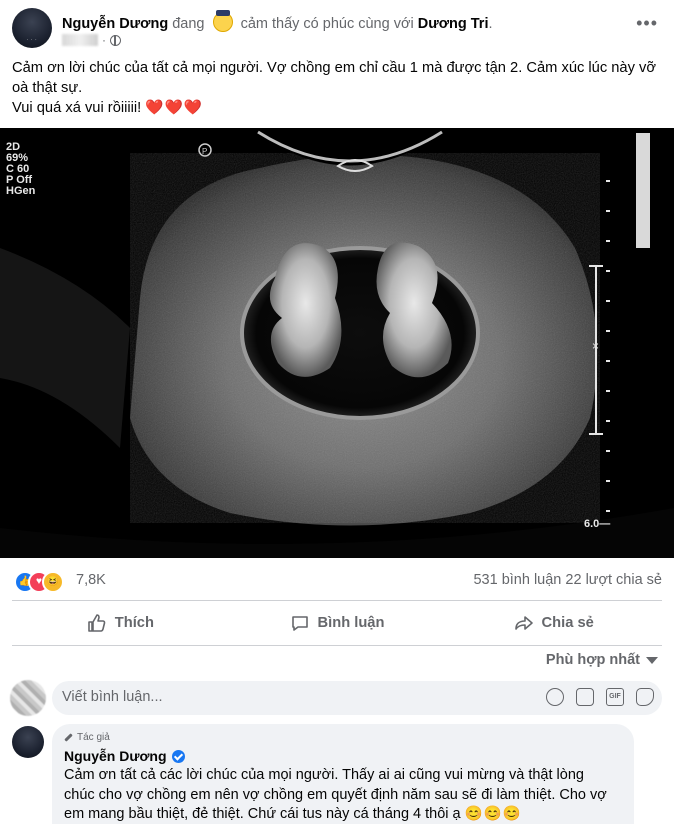 Image resolution: width=674 pixels, height=825 pixels. Describe the element at coordinates (80, 40) in the screenshot. I see `post-timestamp-blurred` at that location.